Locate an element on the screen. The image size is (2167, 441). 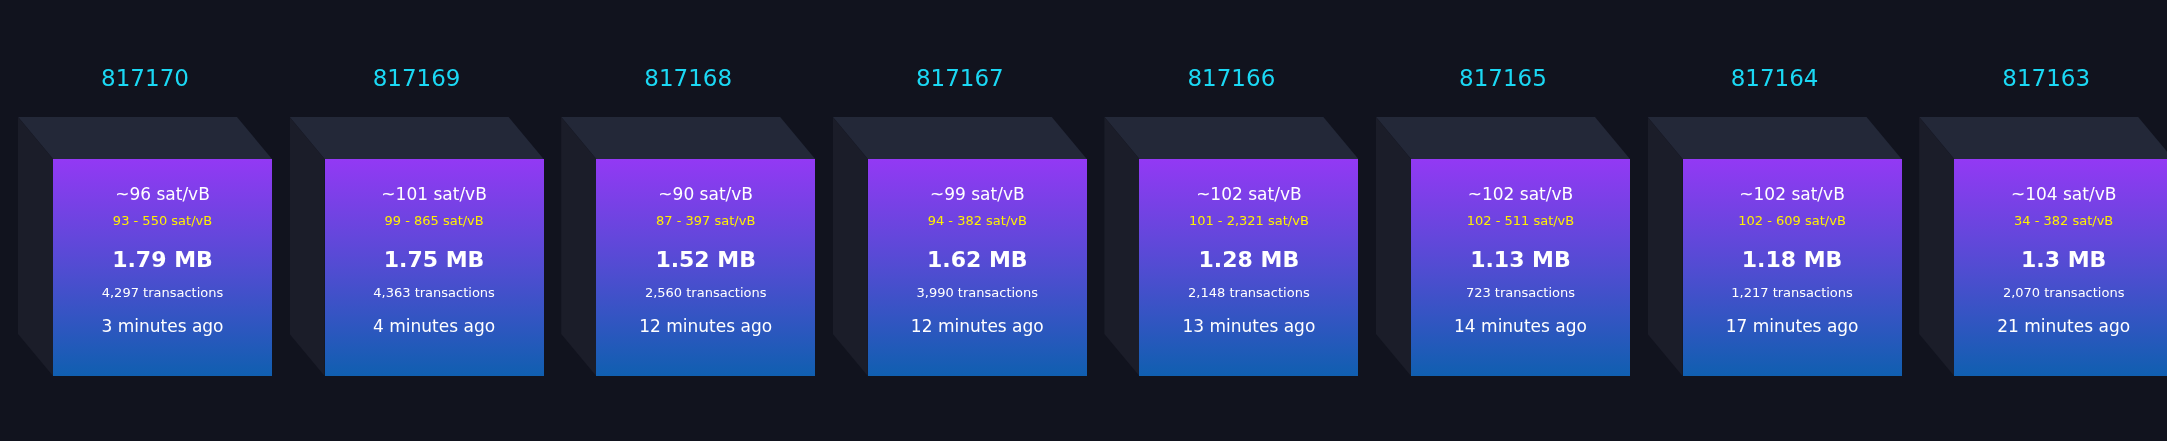
fee-range: 101 - 2,321 sat/vB is located at coordinates (1248, 221).